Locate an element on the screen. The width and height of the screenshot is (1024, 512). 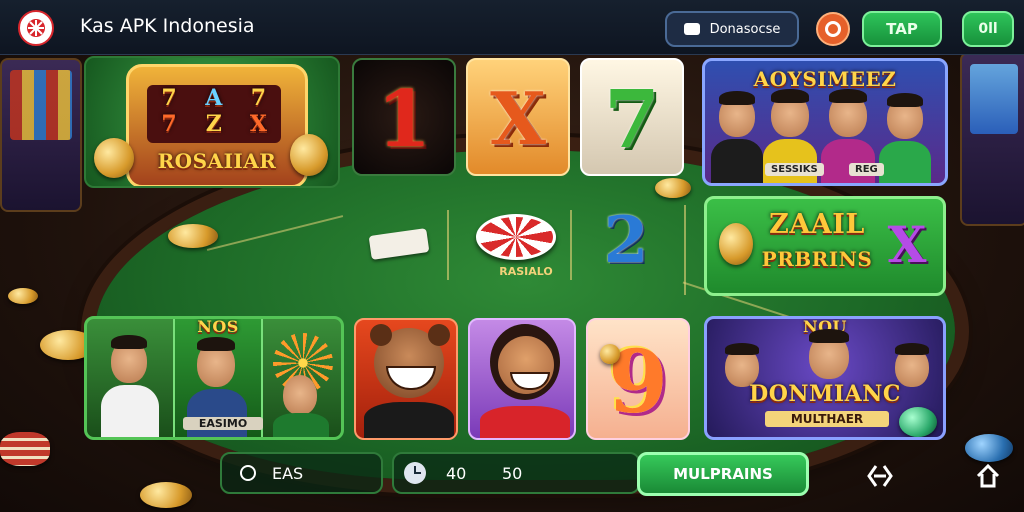
slot-reel: A Z is located at coordinates (214, 114).